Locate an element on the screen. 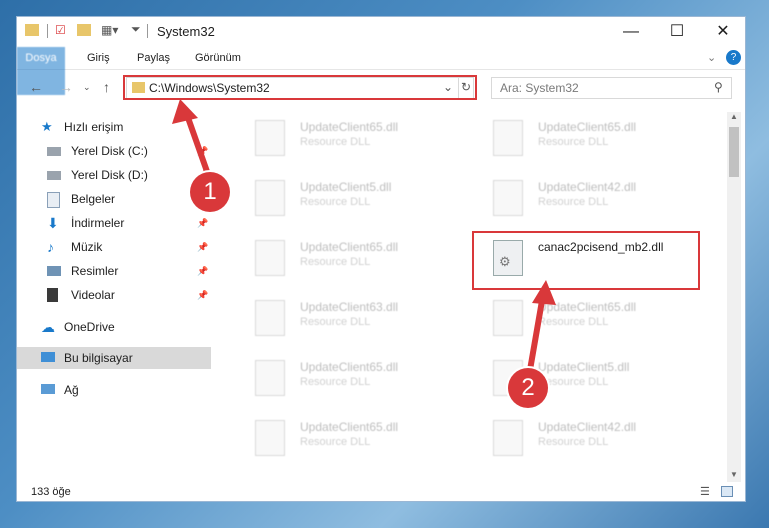  arrow-1-line is located at coordinates (198, 146).